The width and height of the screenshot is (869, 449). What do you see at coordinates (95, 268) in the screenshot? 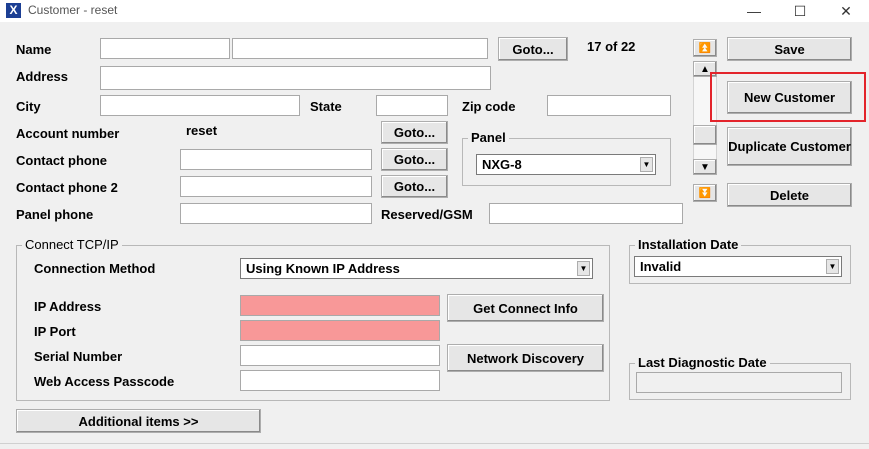
I see `connection-method-label: Connection Method` at bounding box center [95, 268].